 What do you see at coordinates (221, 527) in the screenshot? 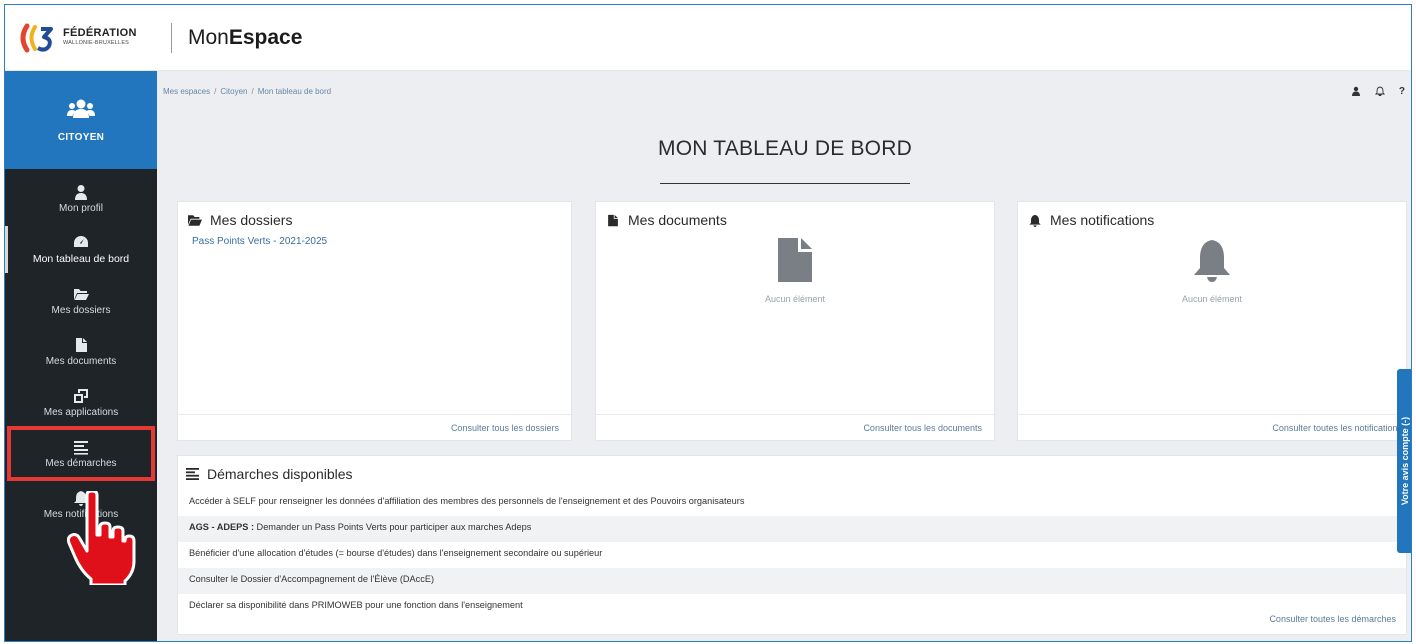
I see `demarche-item-prefix: AGS - ADEPS :` at bounding box center [221, 527].